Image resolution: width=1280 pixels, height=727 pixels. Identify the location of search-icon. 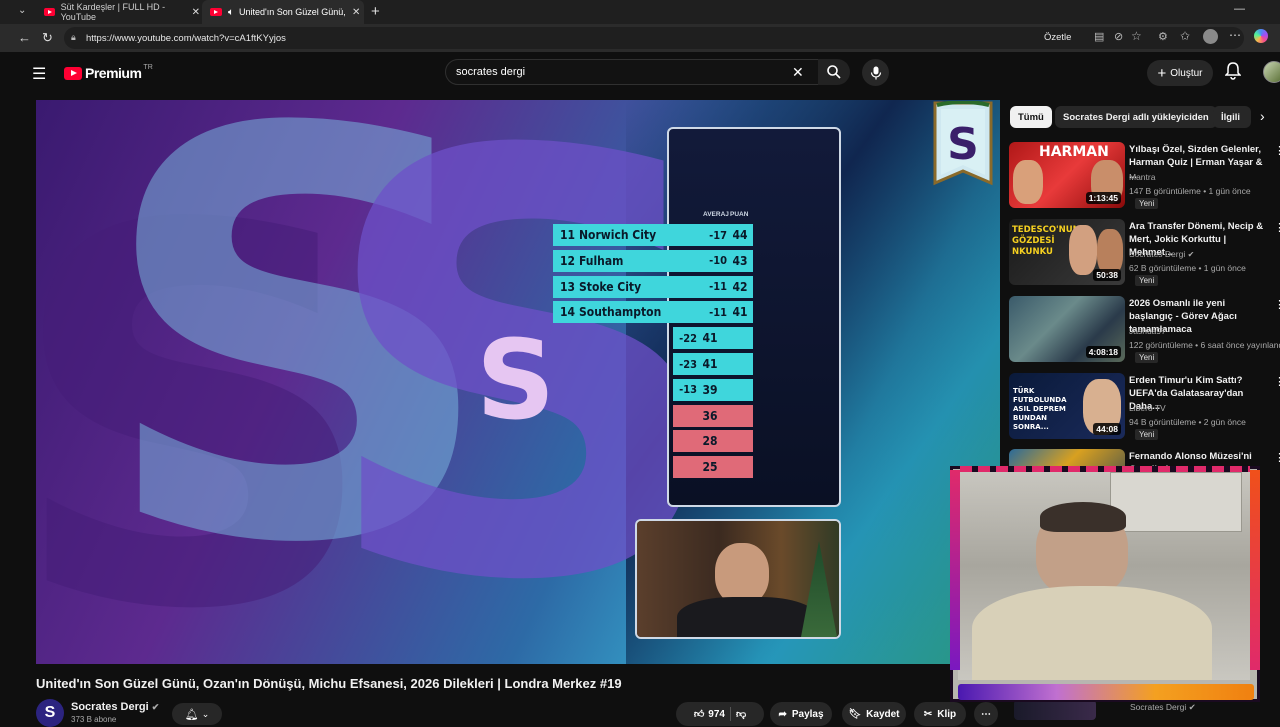
(834, 72).